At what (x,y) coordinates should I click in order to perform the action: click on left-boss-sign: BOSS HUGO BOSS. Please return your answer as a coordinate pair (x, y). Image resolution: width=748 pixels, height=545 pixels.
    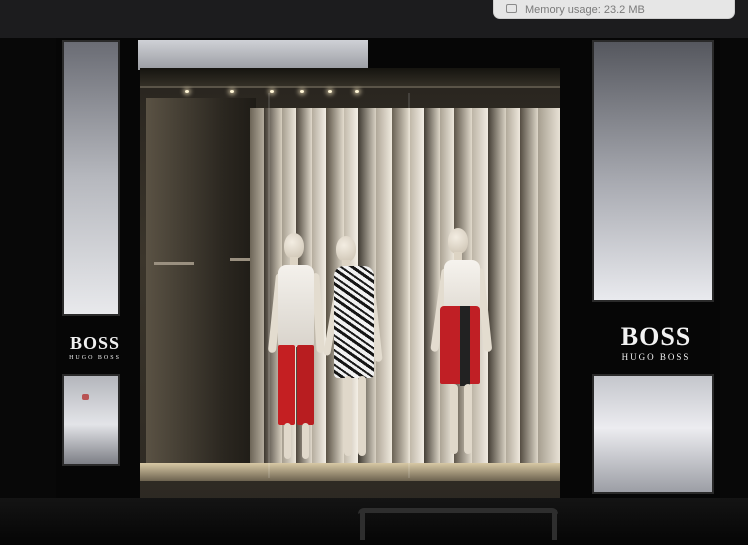
    Looking at the image, I should click on (95, 347).